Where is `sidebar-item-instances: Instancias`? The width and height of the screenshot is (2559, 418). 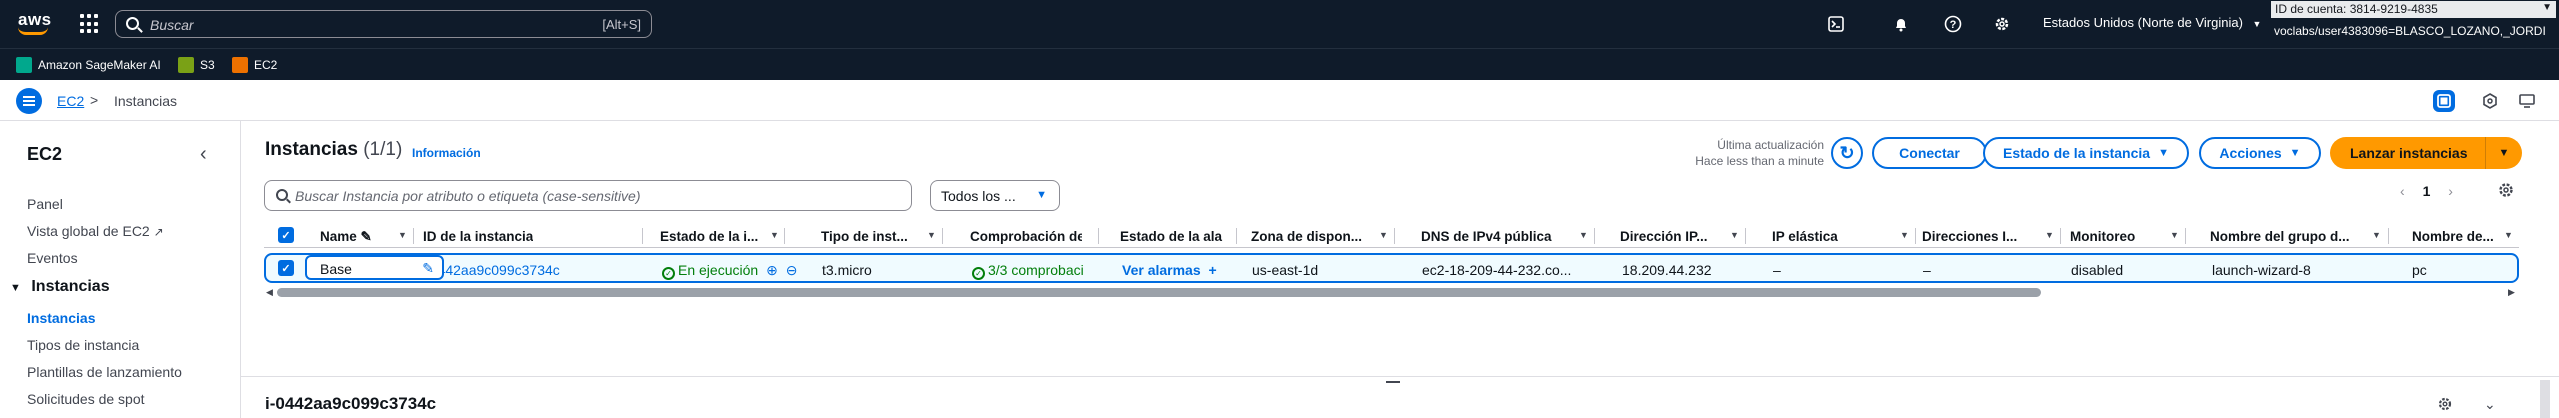 sidebar-item-instances: Instancias is located at coordinates (61, 318).